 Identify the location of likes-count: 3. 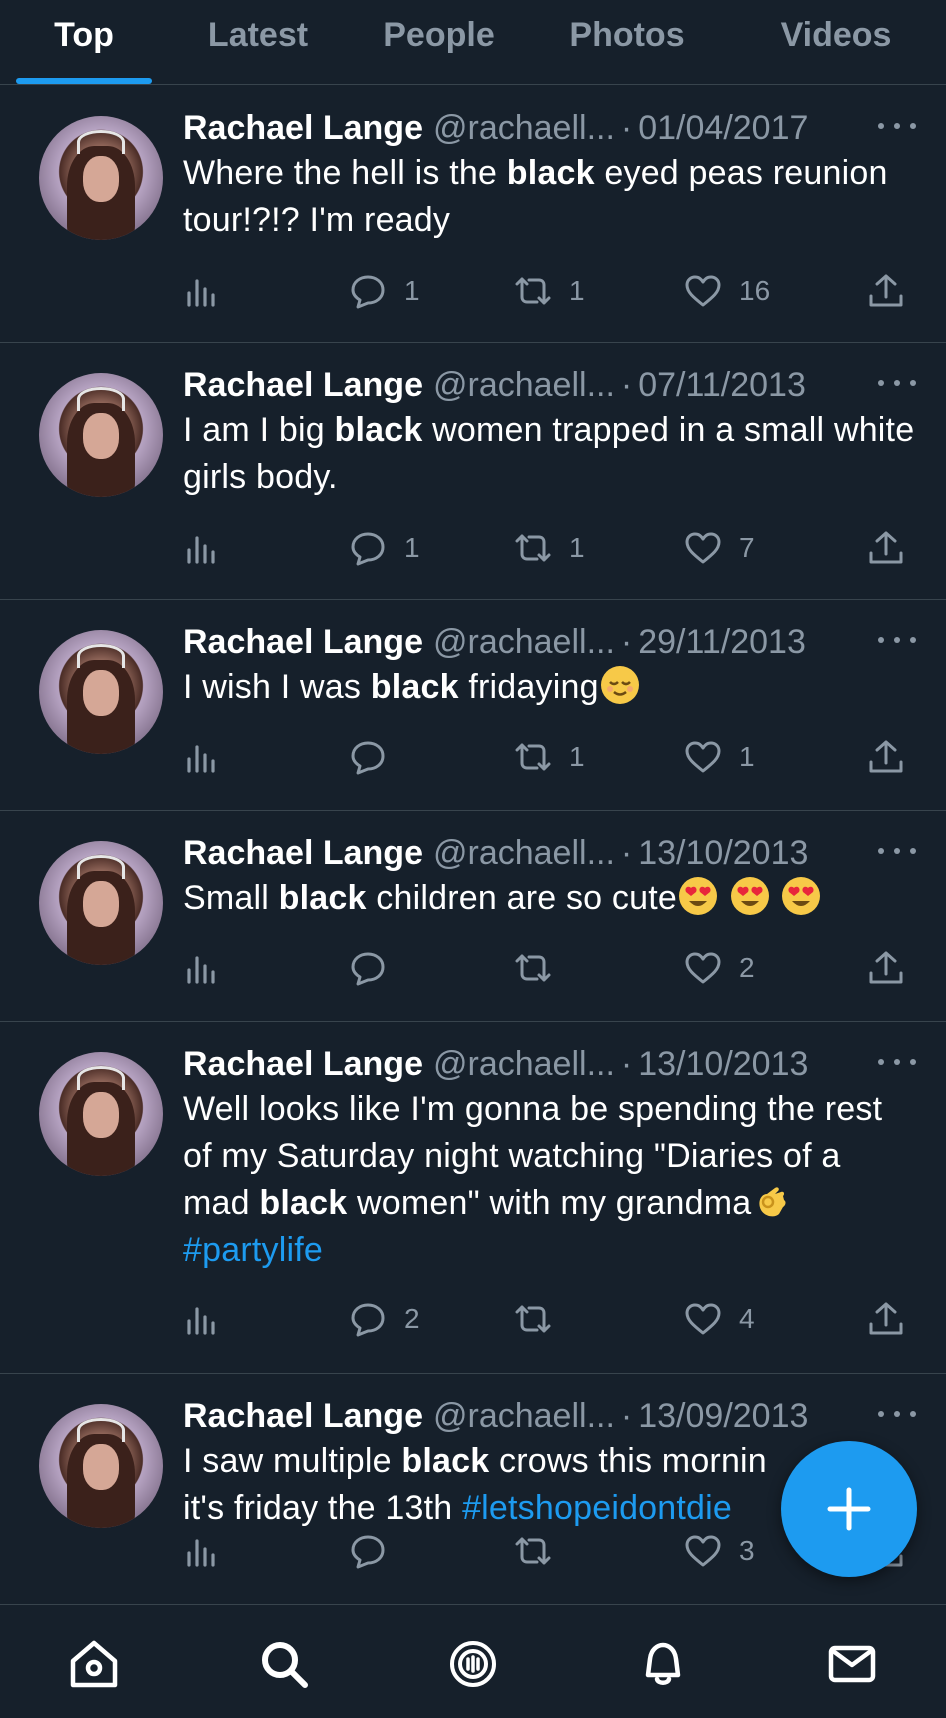
(747, 1550).